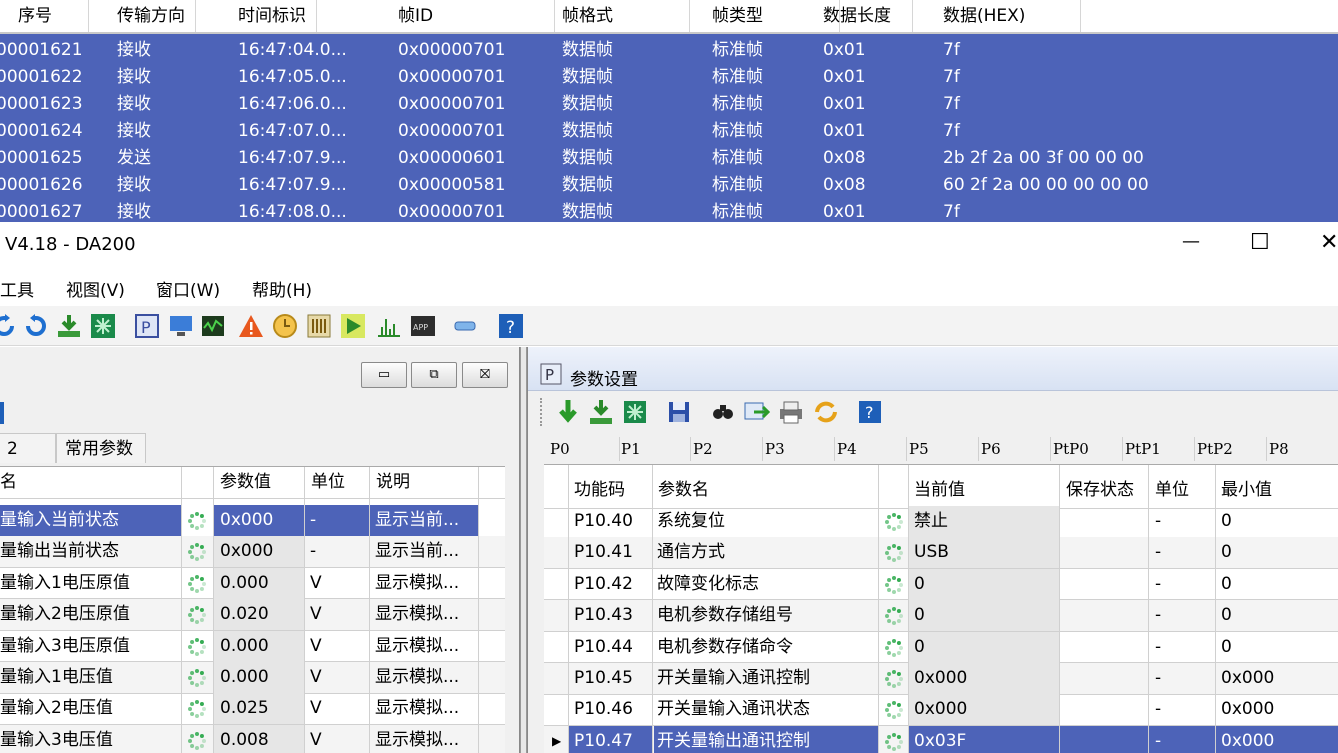 The width and height of the screenshot is (1338, 753). What do you see at coordinates (181, 326) in the screenshot?
I see `monitor-icon` at bounding box center [181, 326].